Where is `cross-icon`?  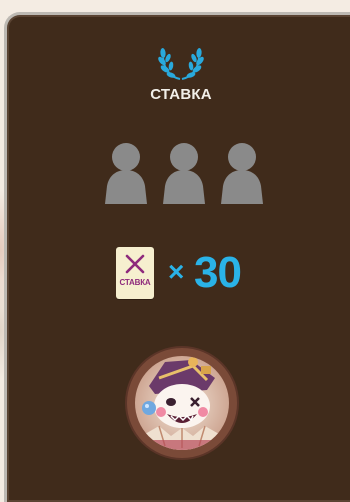
cross-icon is located at coordinates (135, 264).